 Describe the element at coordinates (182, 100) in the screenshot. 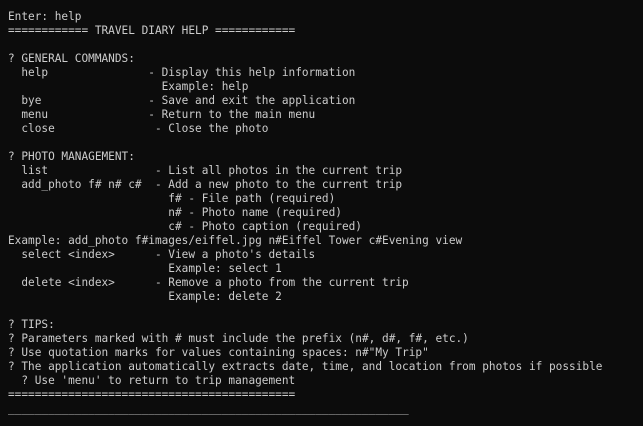

I see `command-bye: bye - Save and exit the application` at that location.